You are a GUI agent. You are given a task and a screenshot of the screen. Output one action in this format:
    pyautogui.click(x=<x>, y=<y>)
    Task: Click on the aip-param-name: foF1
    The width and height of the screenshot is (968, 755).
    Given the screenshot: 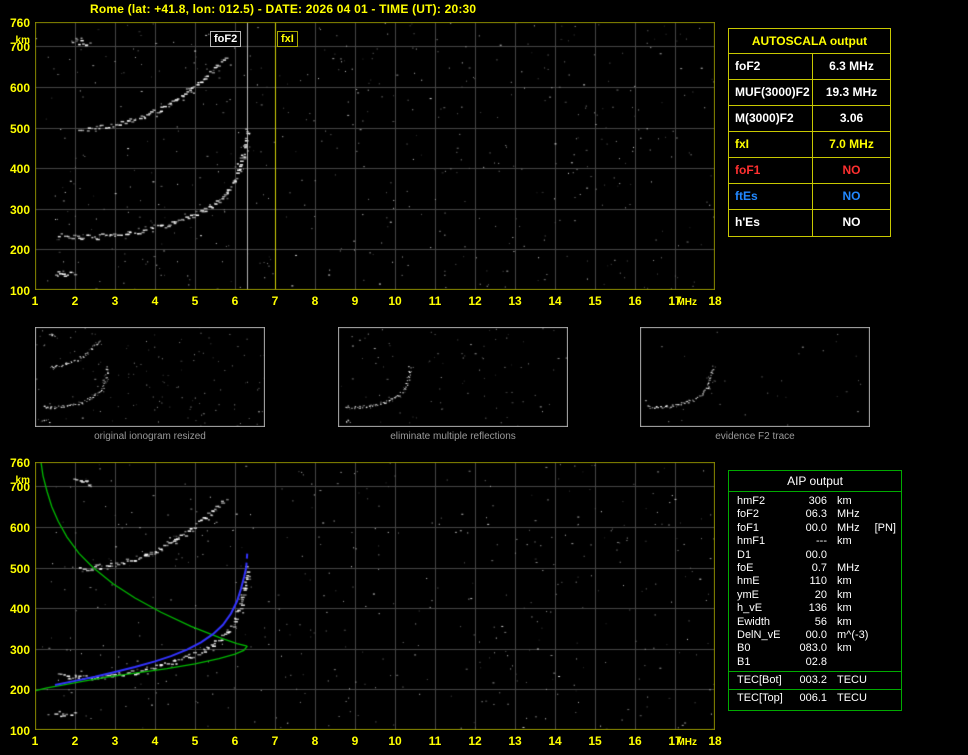 What is the action you would take?
    pyautogui.click(x=748, y=527)
    